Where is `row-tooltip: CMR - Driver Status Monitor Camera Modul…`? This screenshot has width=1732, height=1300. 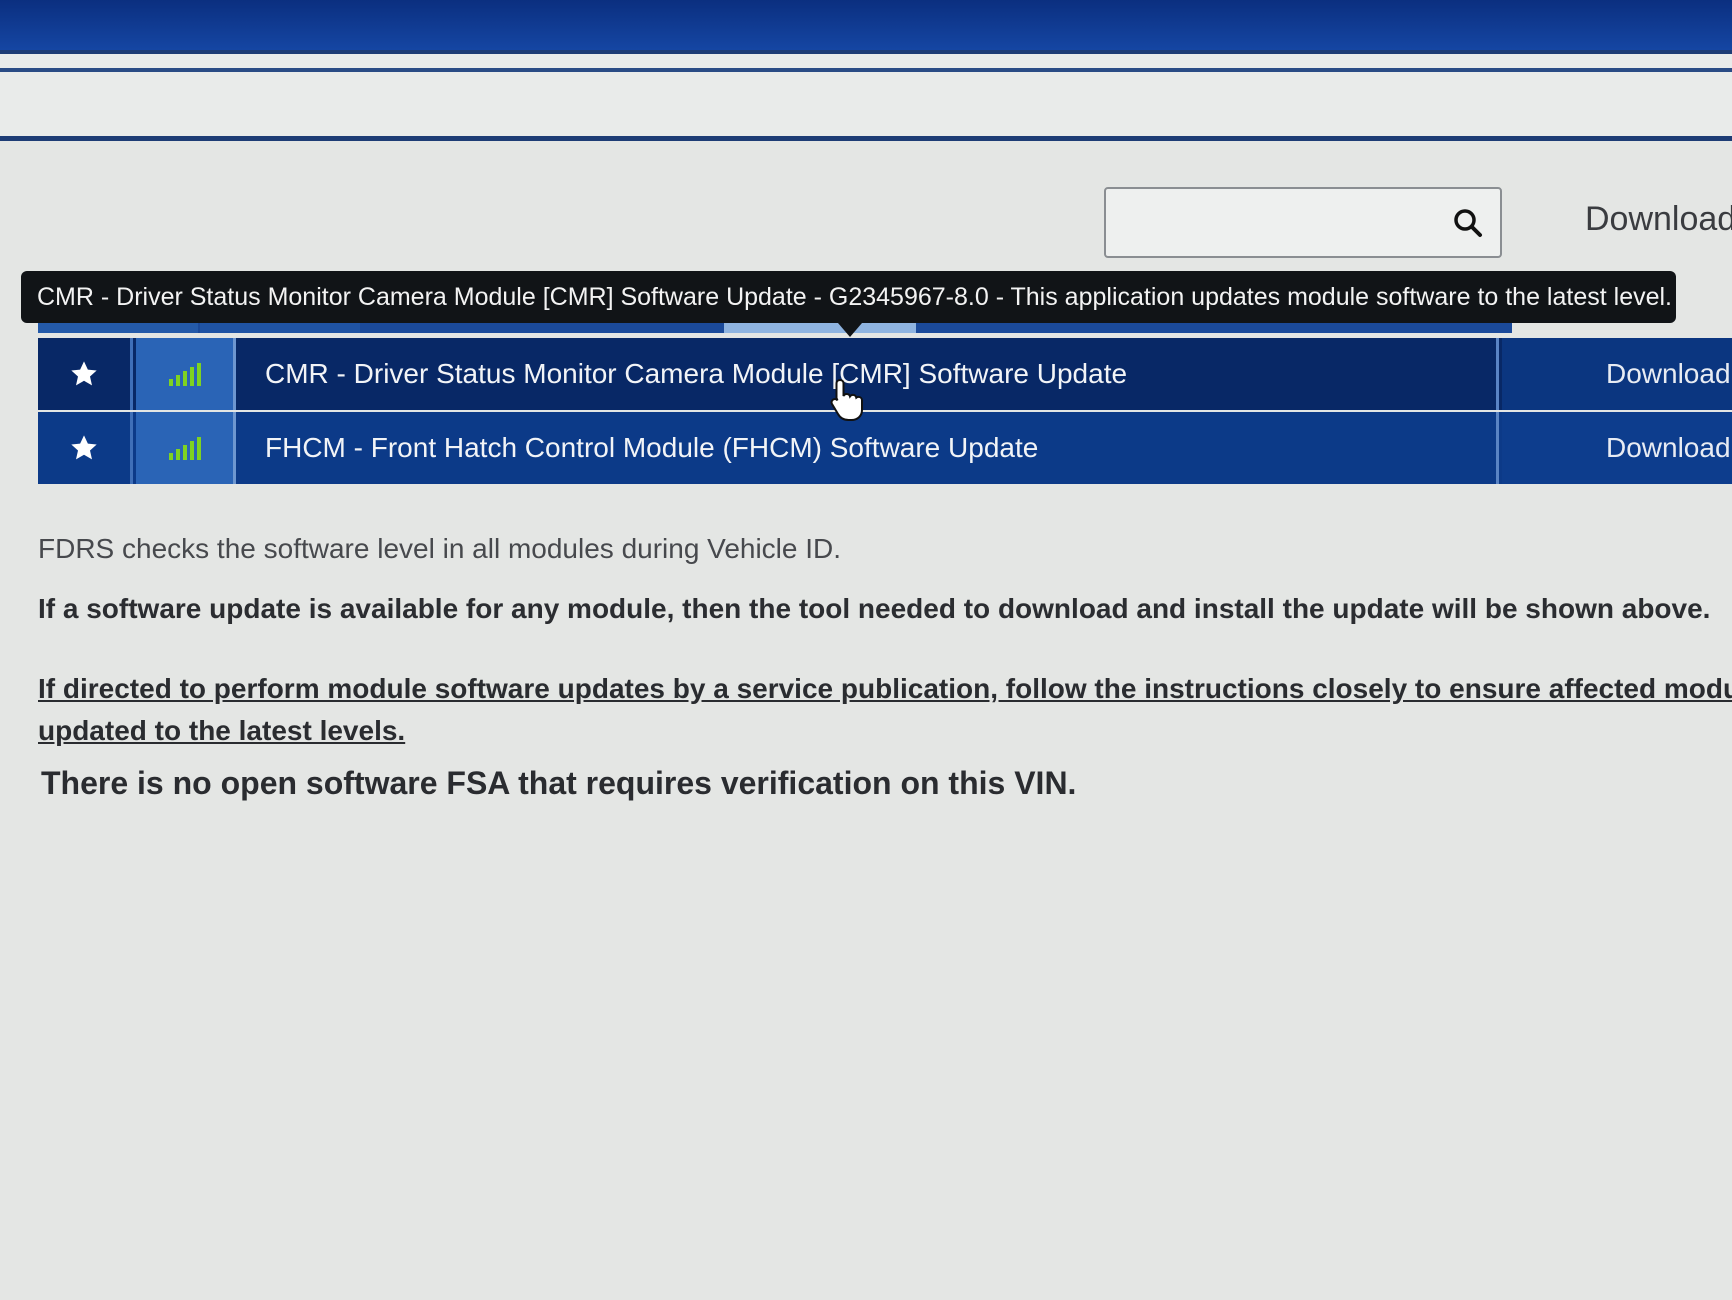 row-tooltip: CMR - Driver Status Monitor Camera Modul… is located at coordinates (848, 297).